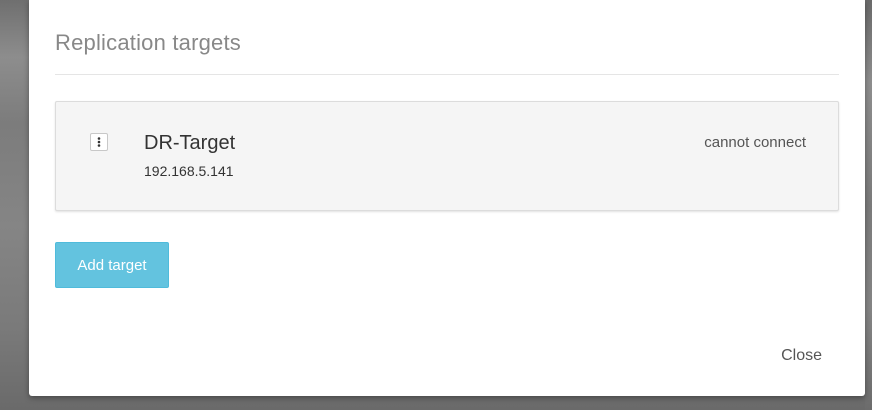  I want to click on dialog-title: Replication targets, so click(148, 42).